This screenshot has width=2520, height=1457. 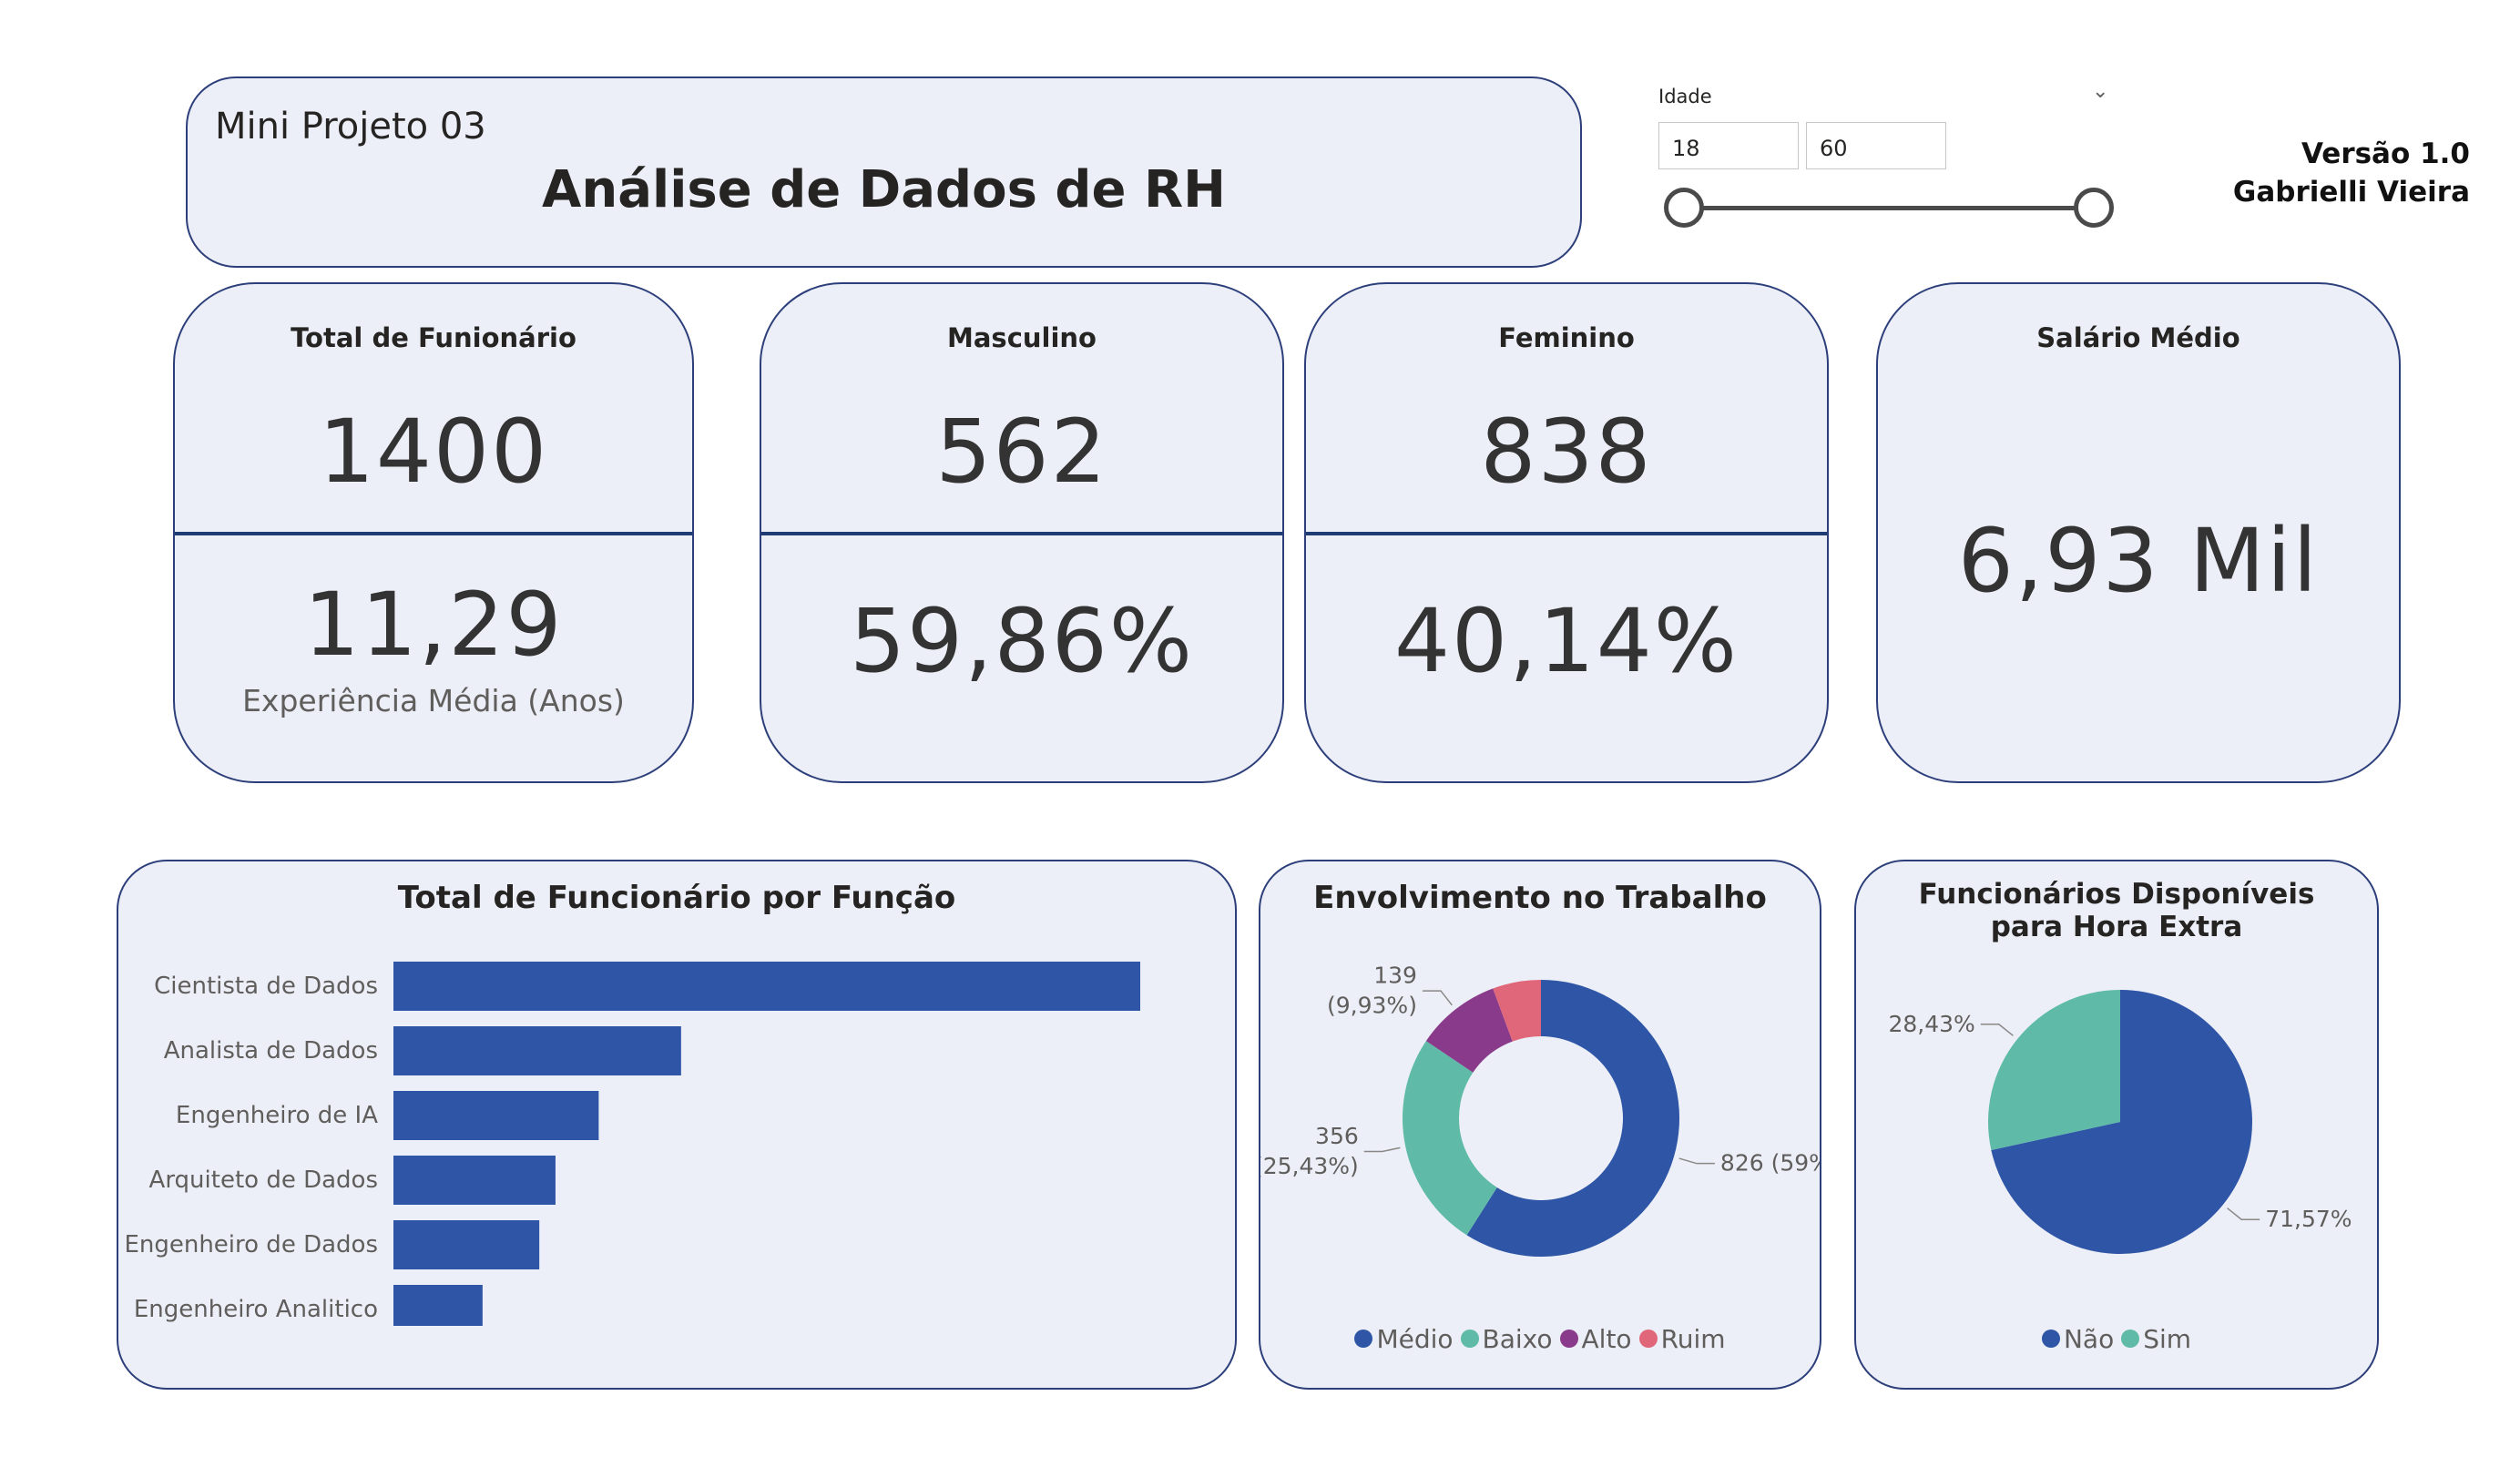 I want to click on legend-item: Ruim, so click(x=1682, y=1339).